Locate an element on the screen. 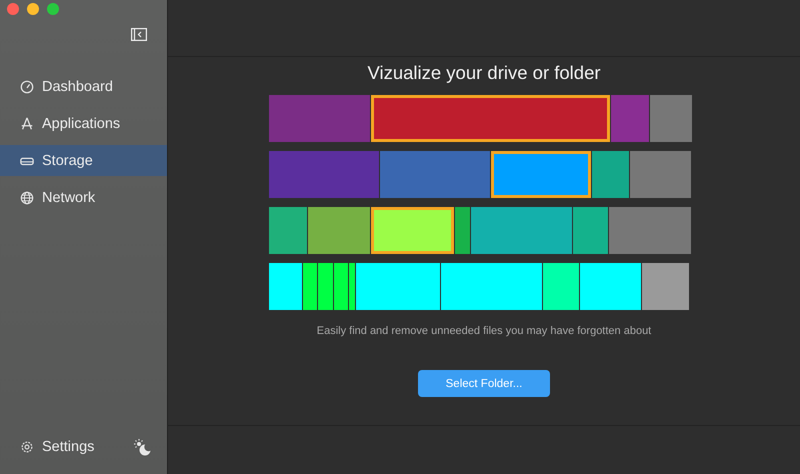 This screenshot has height=474, width=800. sidebar-item: Applications is located at coordinates (83, 123).